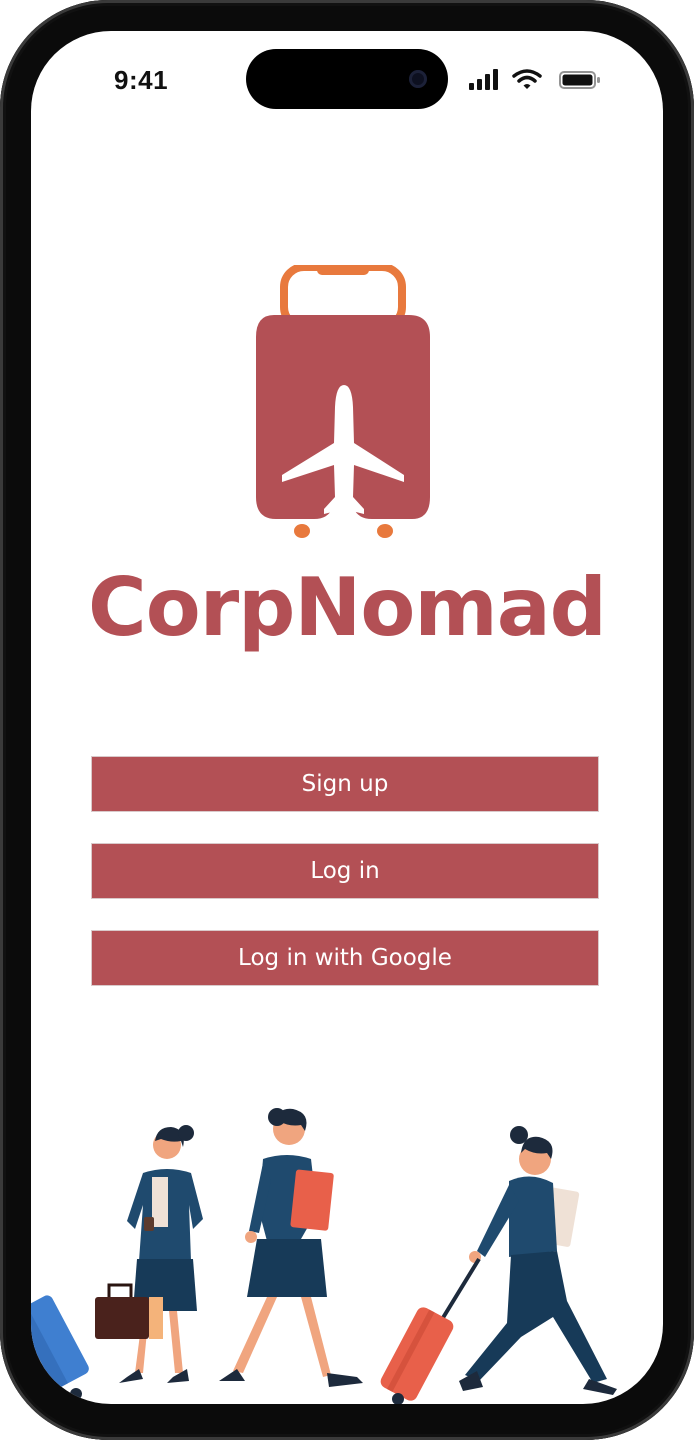 This screenshot has width=694, height=1440. Describe the element at coordinates (527, 79) in the screenshot. I see `wifi-icon` at that location.